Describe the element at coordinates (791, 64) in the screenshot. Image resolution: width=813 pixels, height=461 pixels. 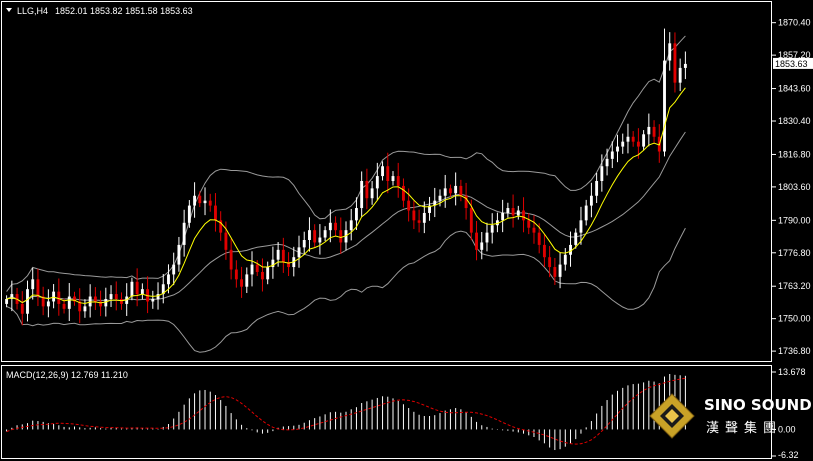
I see `svg-text: 1853.63` at that location.